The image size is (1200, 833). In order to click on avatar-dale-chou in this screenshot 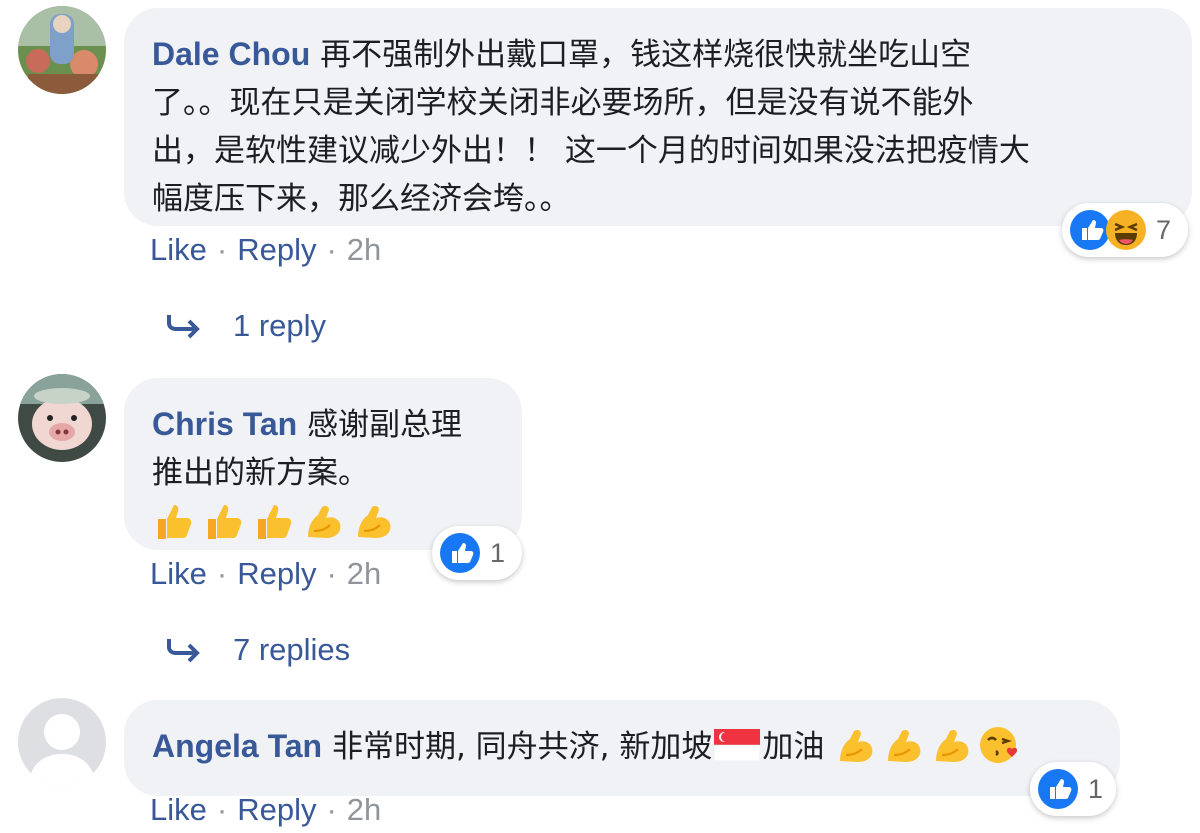, I will do `click(62, 50)`.